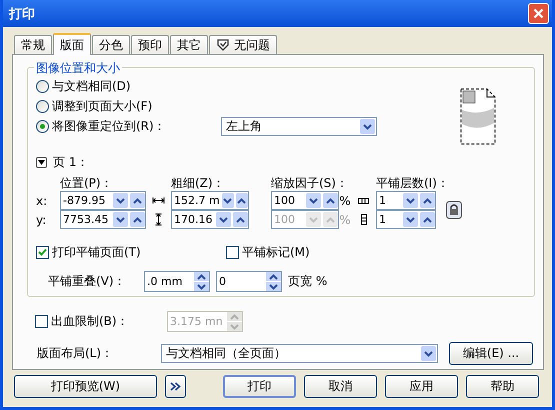  What do you see at coordinates (454, 209) in the screenshot?
I see `lock-icon` at bounding box center [454, 209].